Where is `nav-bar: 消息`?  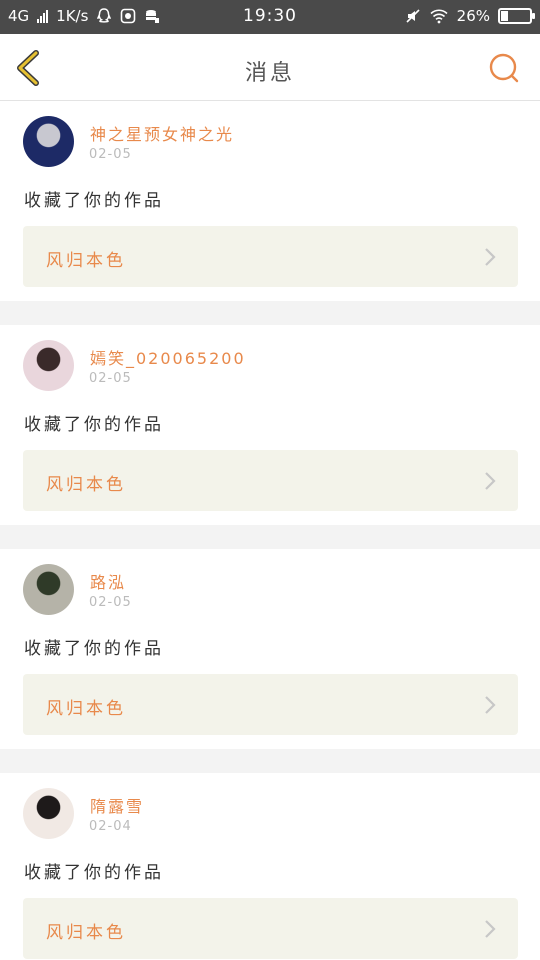
nav-bar: 消息 is located at coordinates (270, 67).